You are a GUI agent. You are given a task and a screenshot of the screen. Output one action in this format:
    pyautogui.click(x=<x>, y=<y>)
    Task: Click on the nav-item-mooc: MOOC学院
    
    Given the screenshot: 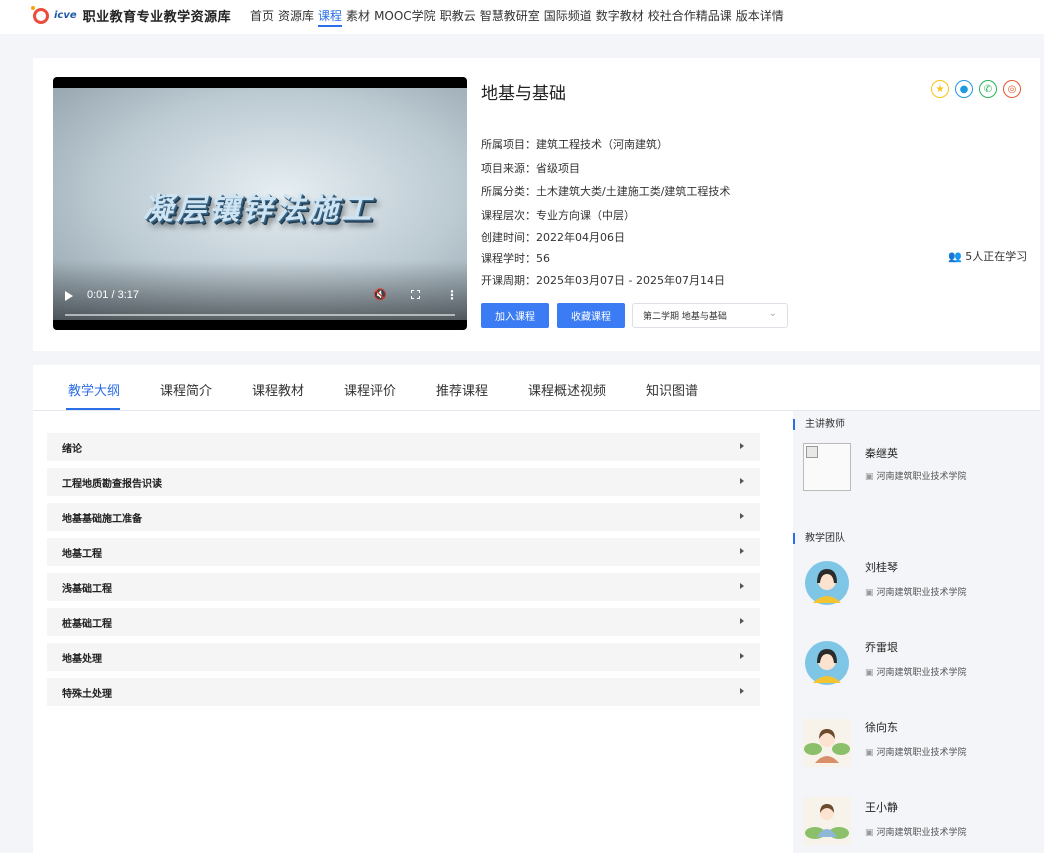 What is the action you would take?
    pyautogui.click(x=405, y=17)
    